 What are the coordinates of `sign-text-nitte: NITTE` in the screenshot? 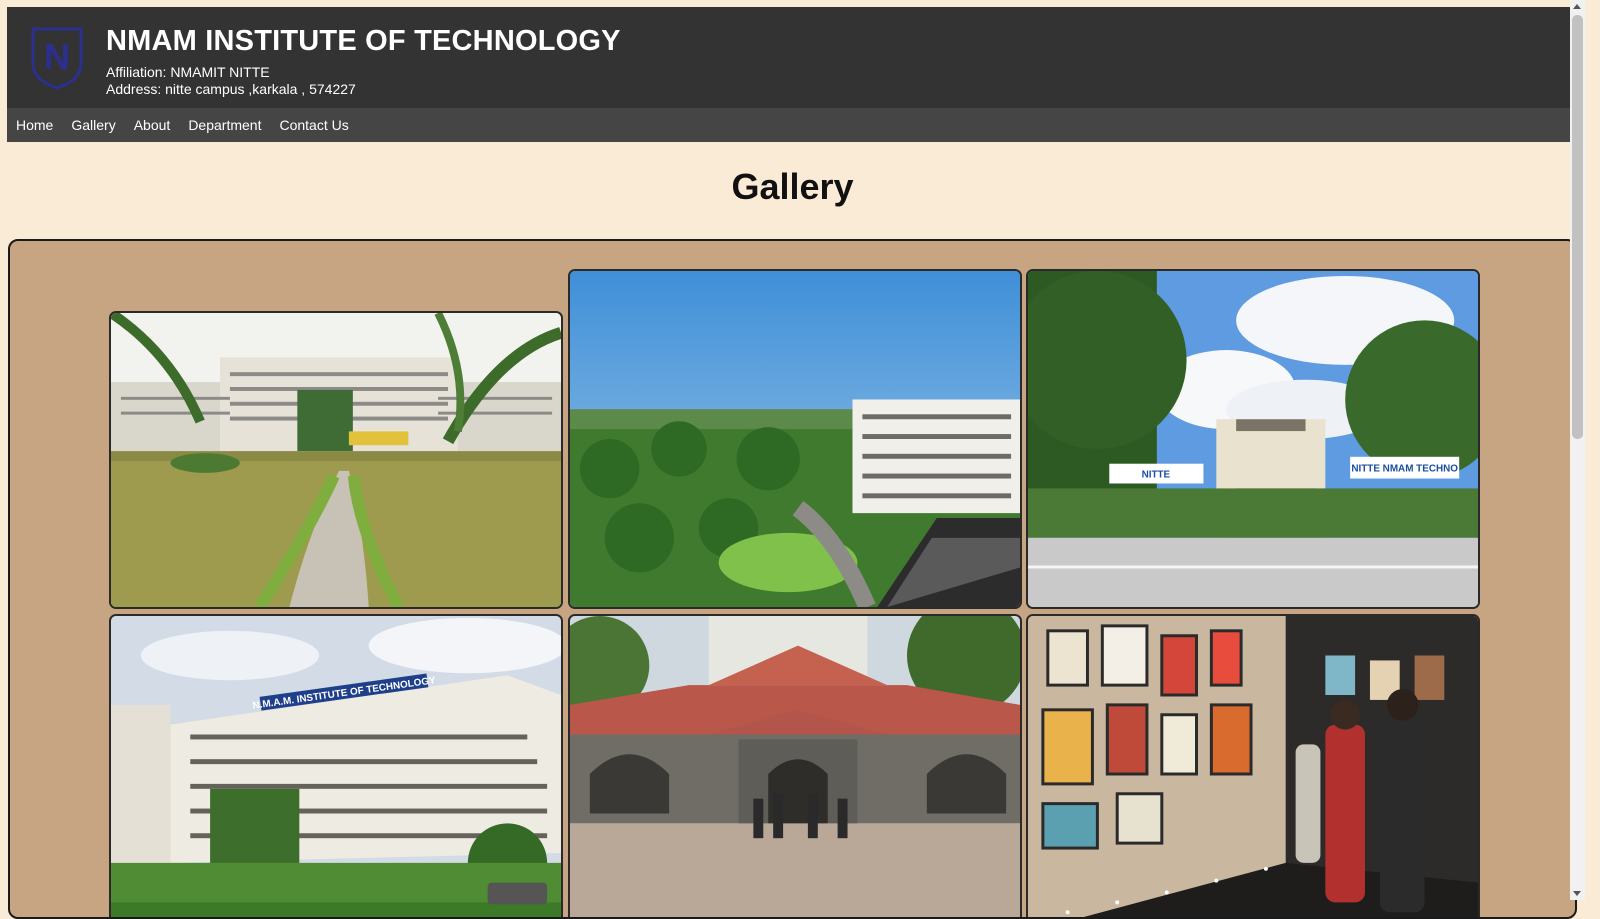 It's located at (1156, 475).